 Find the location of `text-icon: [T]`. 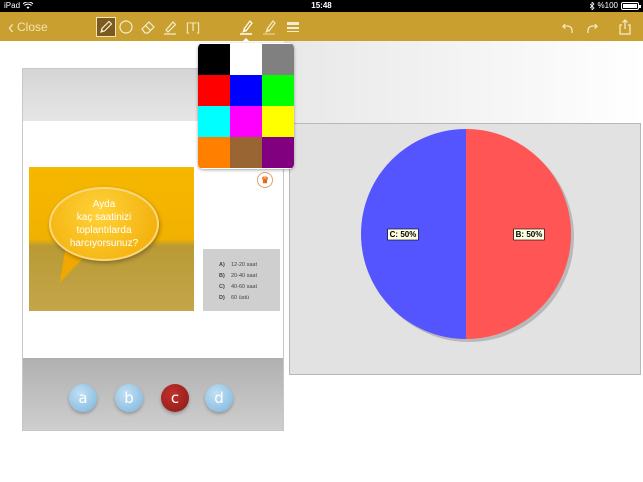

text-icon: [T] is located at coordinates (193, 27).